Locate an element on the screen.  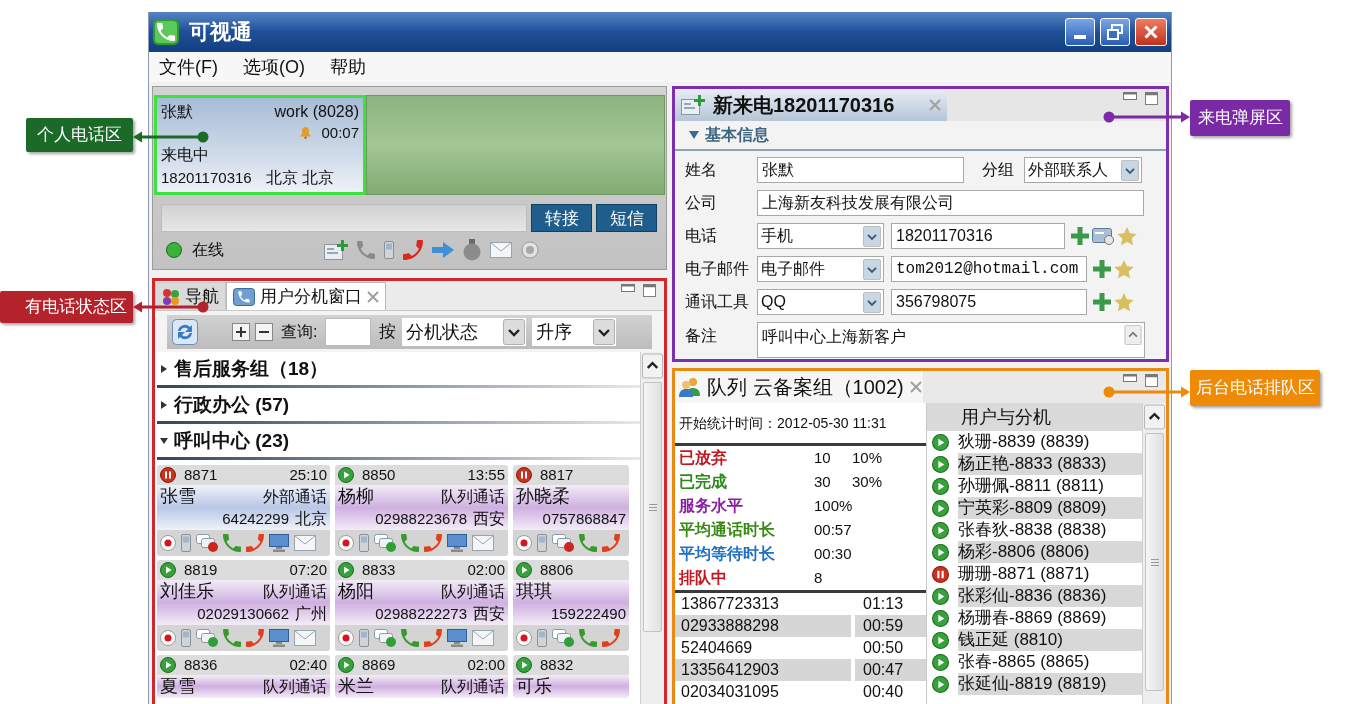
close-button is located at coordinates (1151, 32).